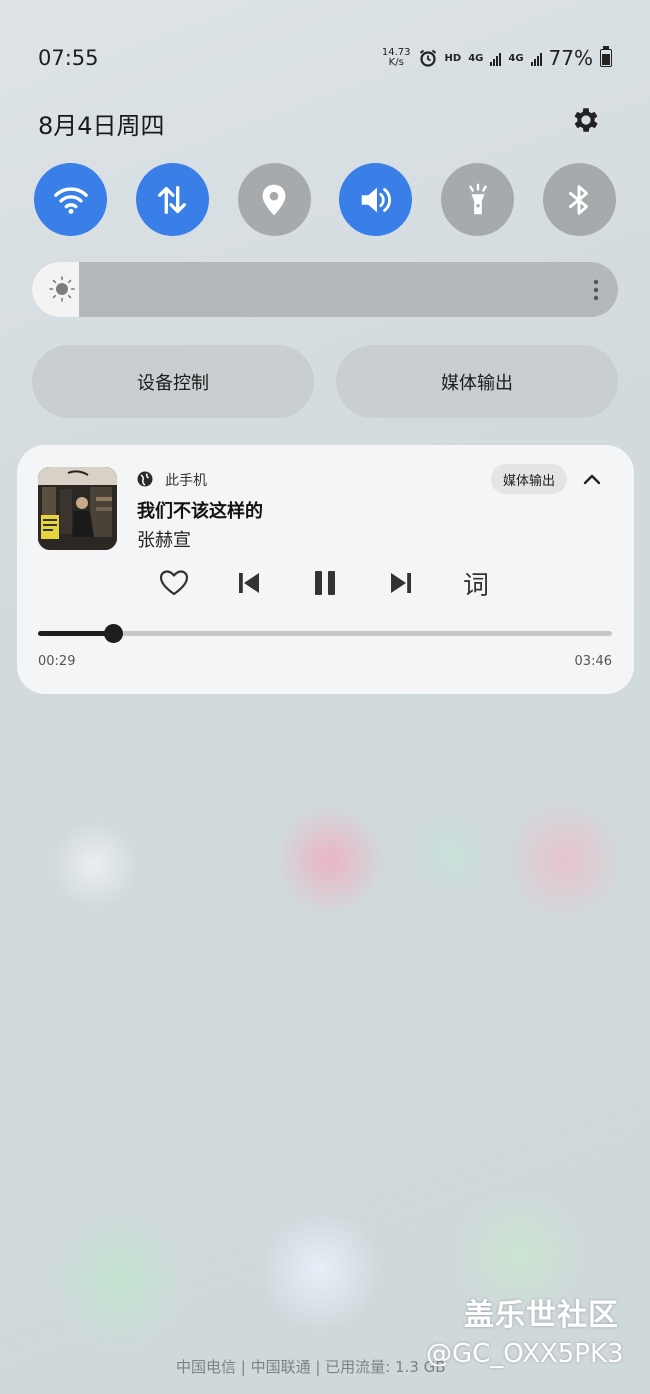 This screenshot has width=650, height=1394. I want to click on location-toggle, so click(274, 199).